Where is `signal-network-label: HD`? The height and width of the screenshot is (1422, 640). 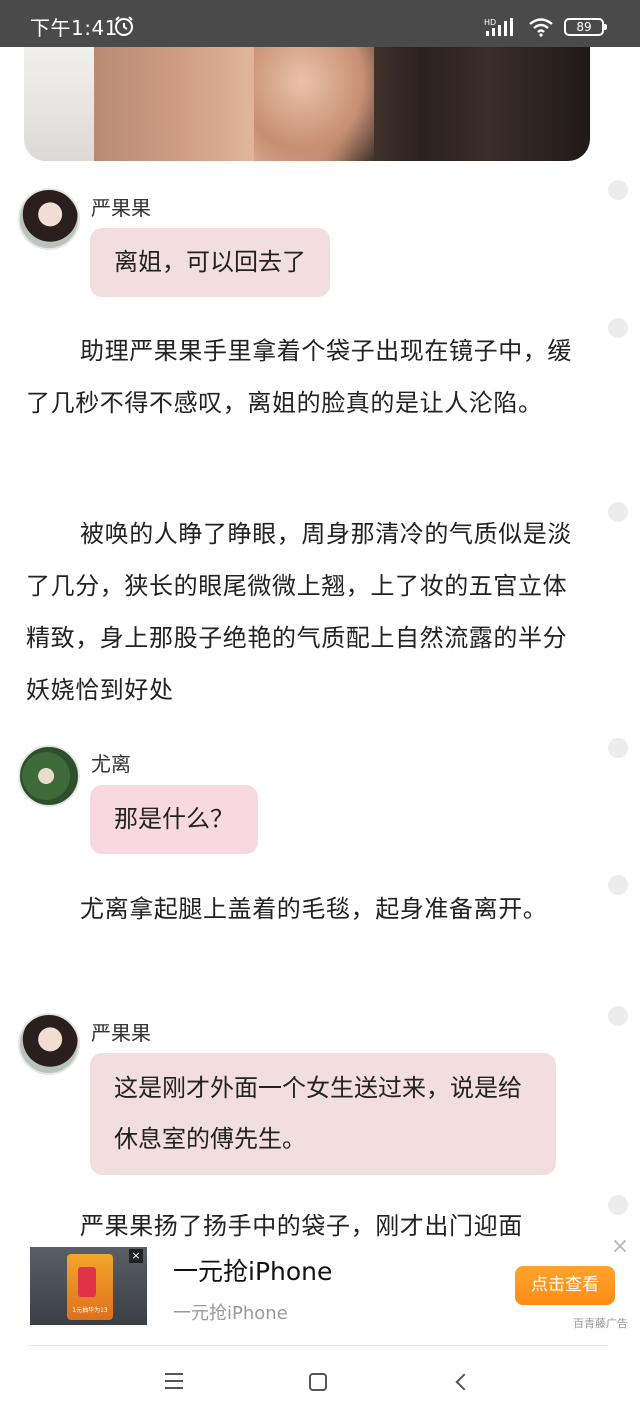
signal-network-label: HD is located at coordinates (490, 22).